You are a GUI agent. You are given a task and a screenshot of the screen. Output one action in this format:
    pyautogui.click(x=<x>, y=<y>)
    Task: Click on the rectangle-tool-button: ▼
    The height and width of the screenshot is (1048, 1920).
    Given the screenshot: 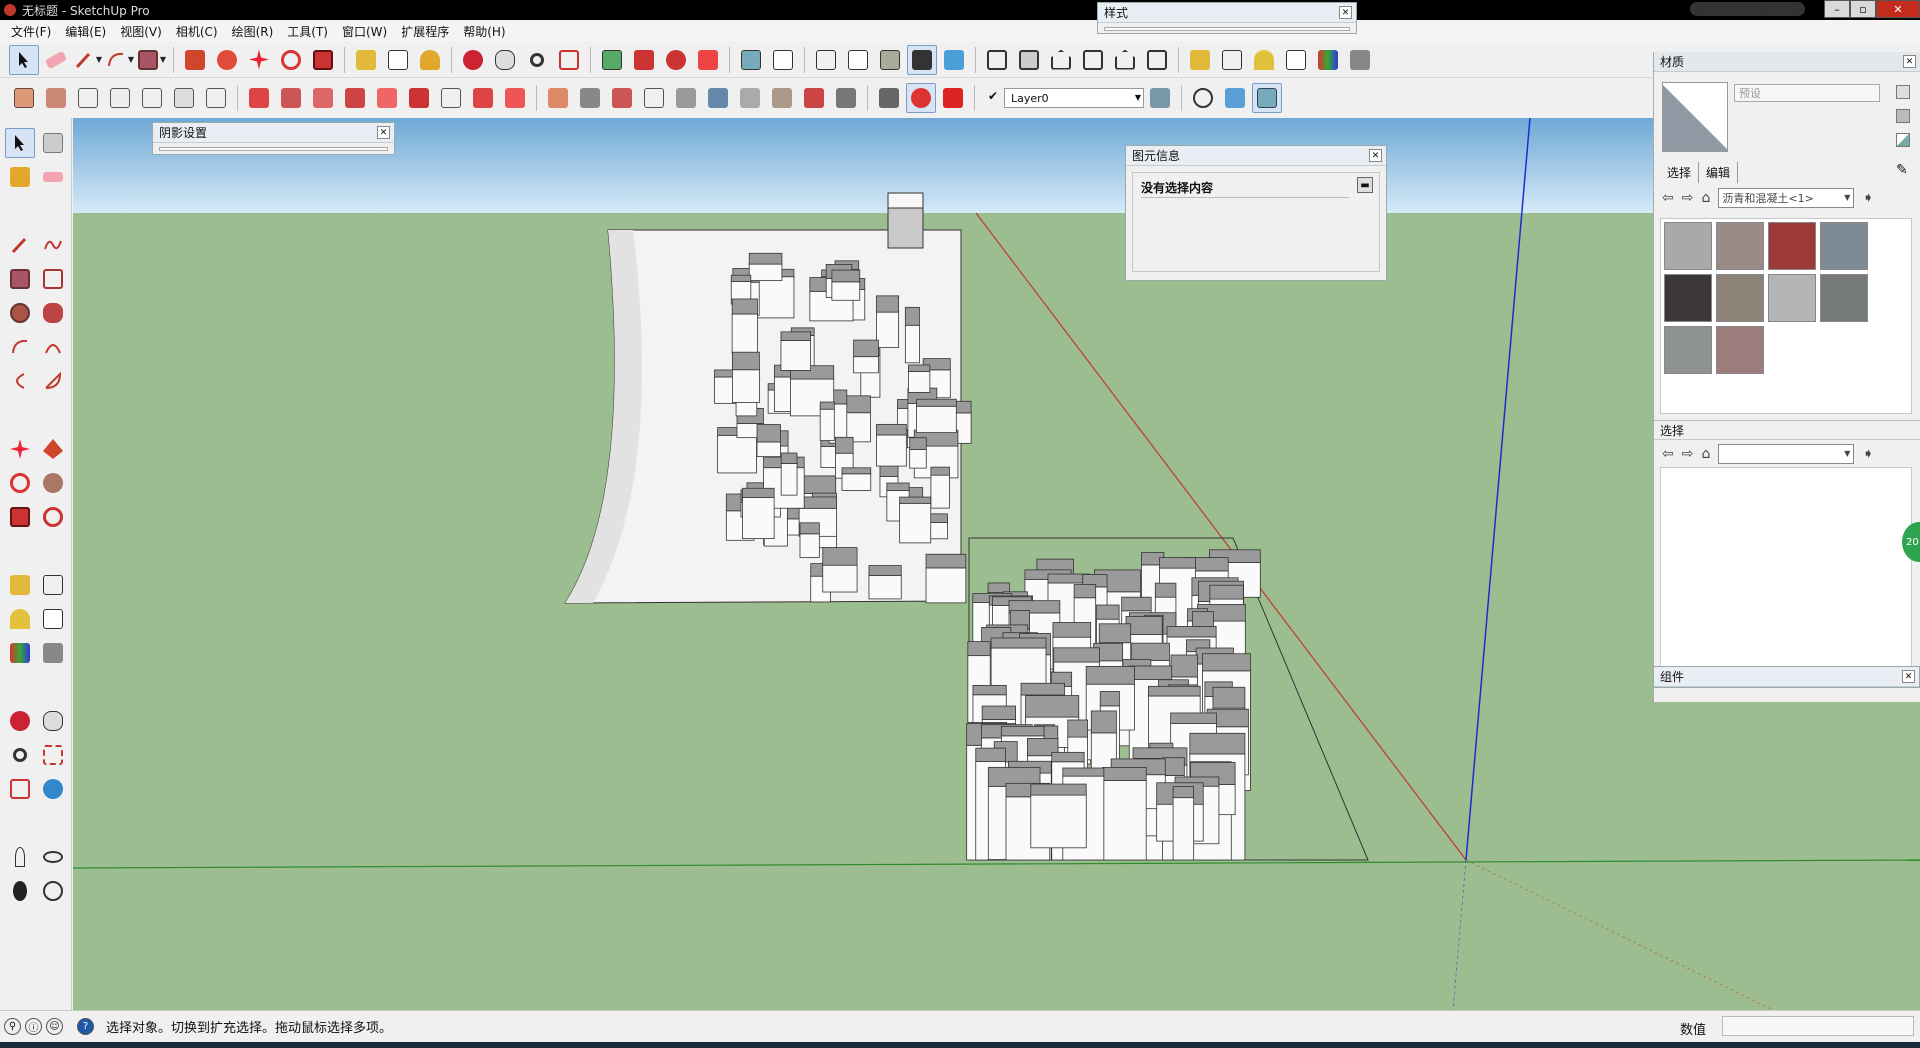 What is the action you would take?
    pyautogui.click(x=152, y=60)
    